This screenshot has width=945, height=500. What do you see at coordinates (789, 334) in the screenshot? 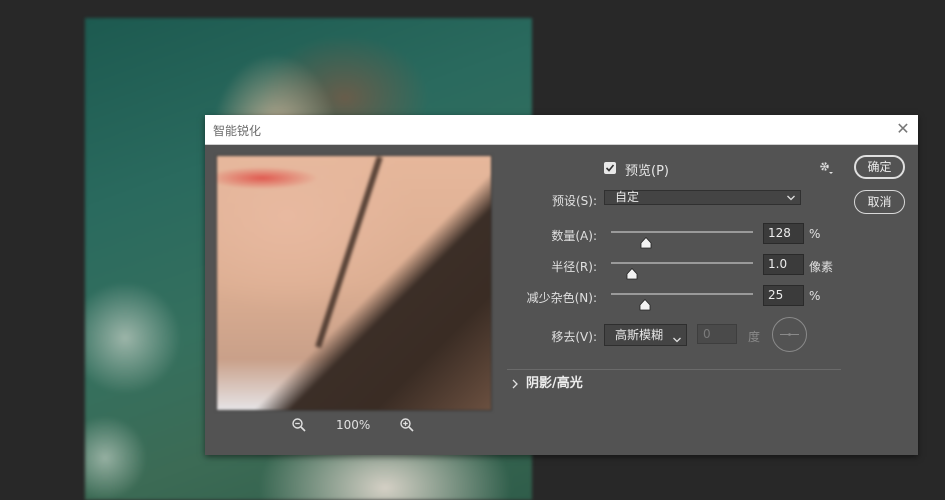
I see `angle-dial` at bounding box center [789, 334].